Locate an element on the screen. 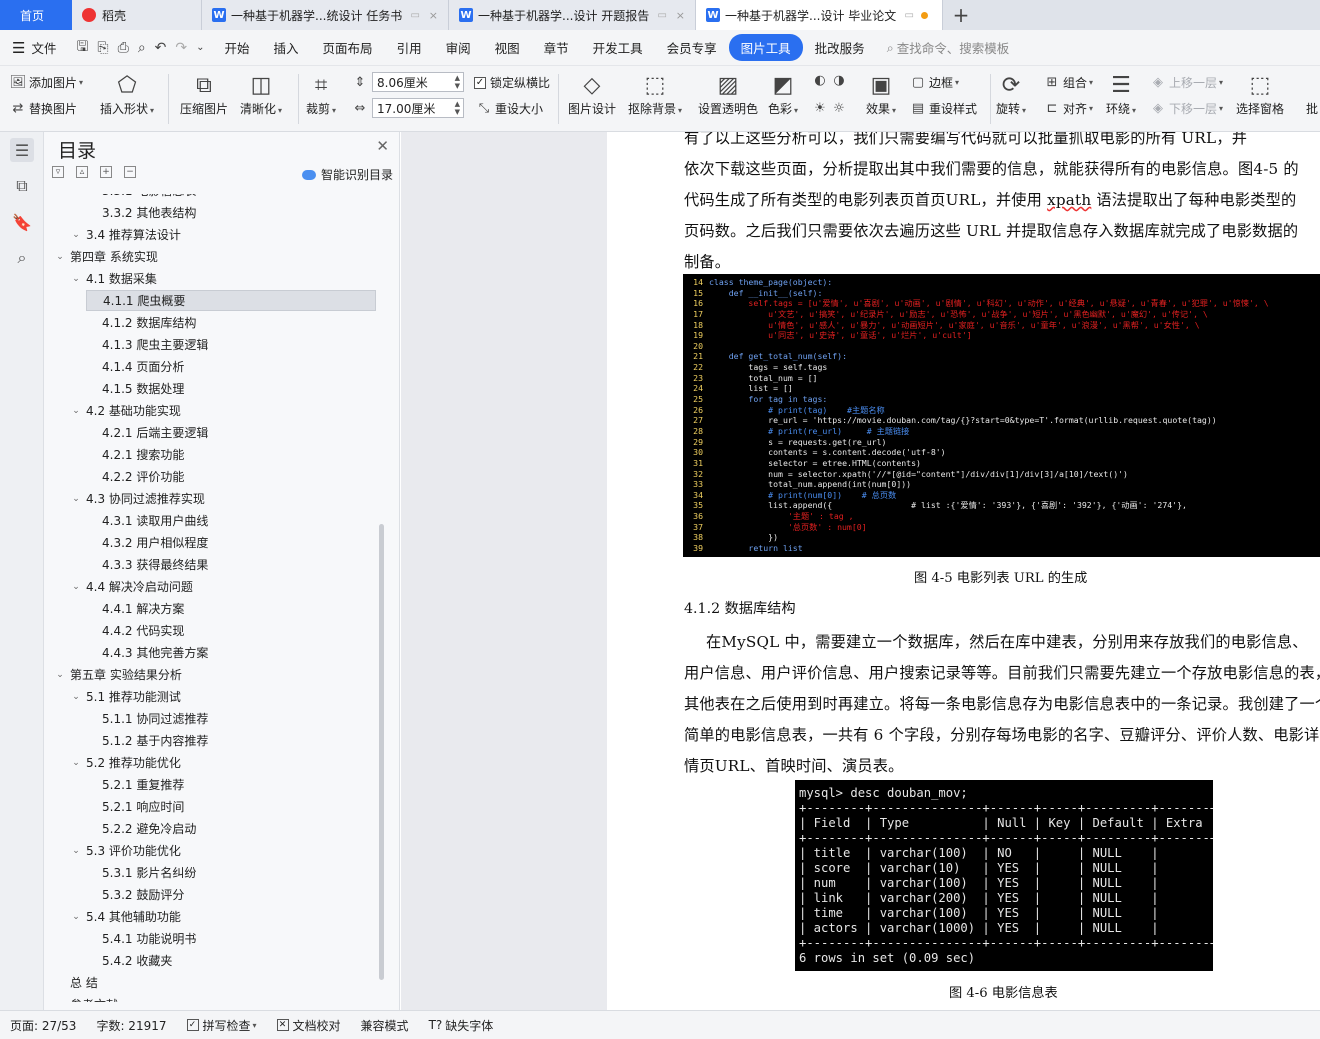 This screenshot has width=1320, height=1039. smart-toc-button: 智能识别目录 is located at coordinates (347, 174).